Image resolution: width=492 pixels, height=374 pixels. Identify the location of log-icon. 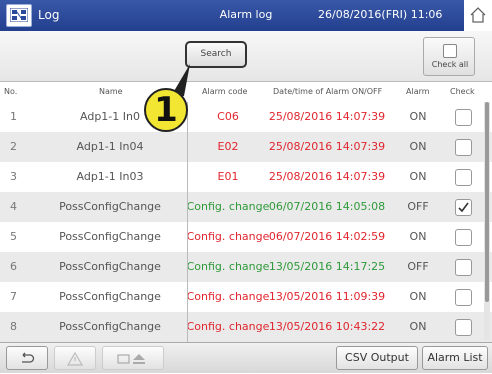
(19, 15).